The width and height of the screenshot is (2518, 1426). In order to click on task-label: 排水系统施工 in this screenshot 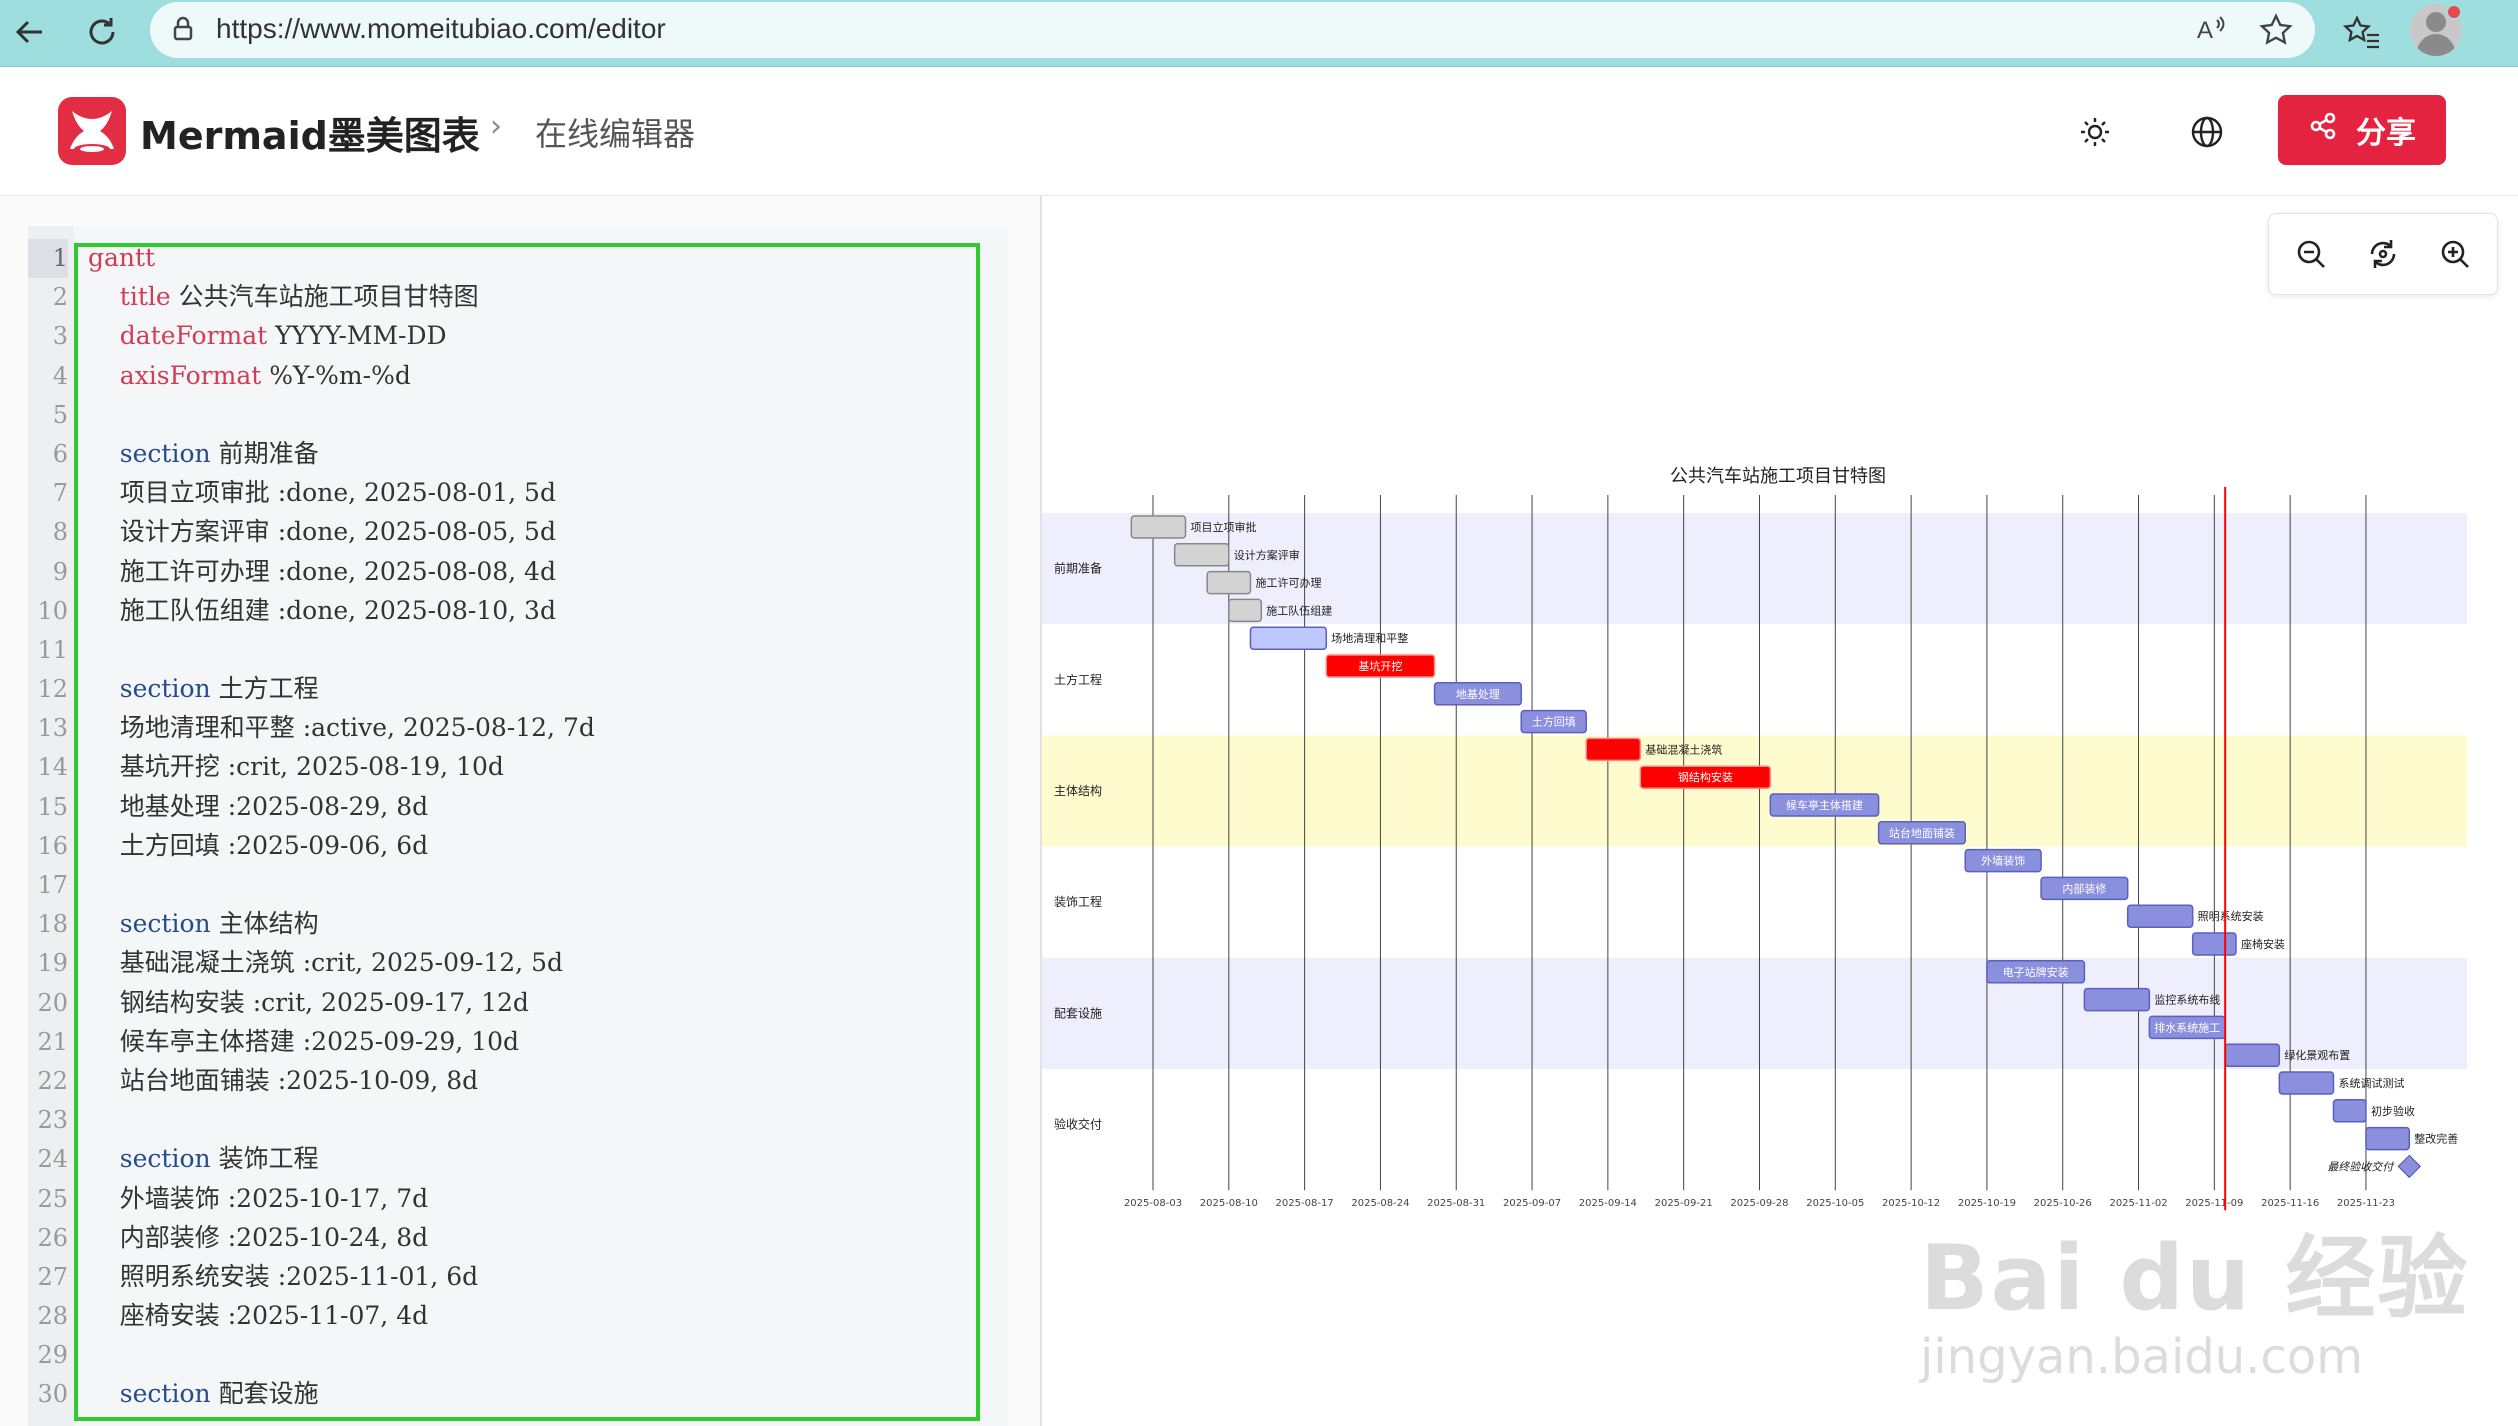, I will do `click(2187, 1027)`.